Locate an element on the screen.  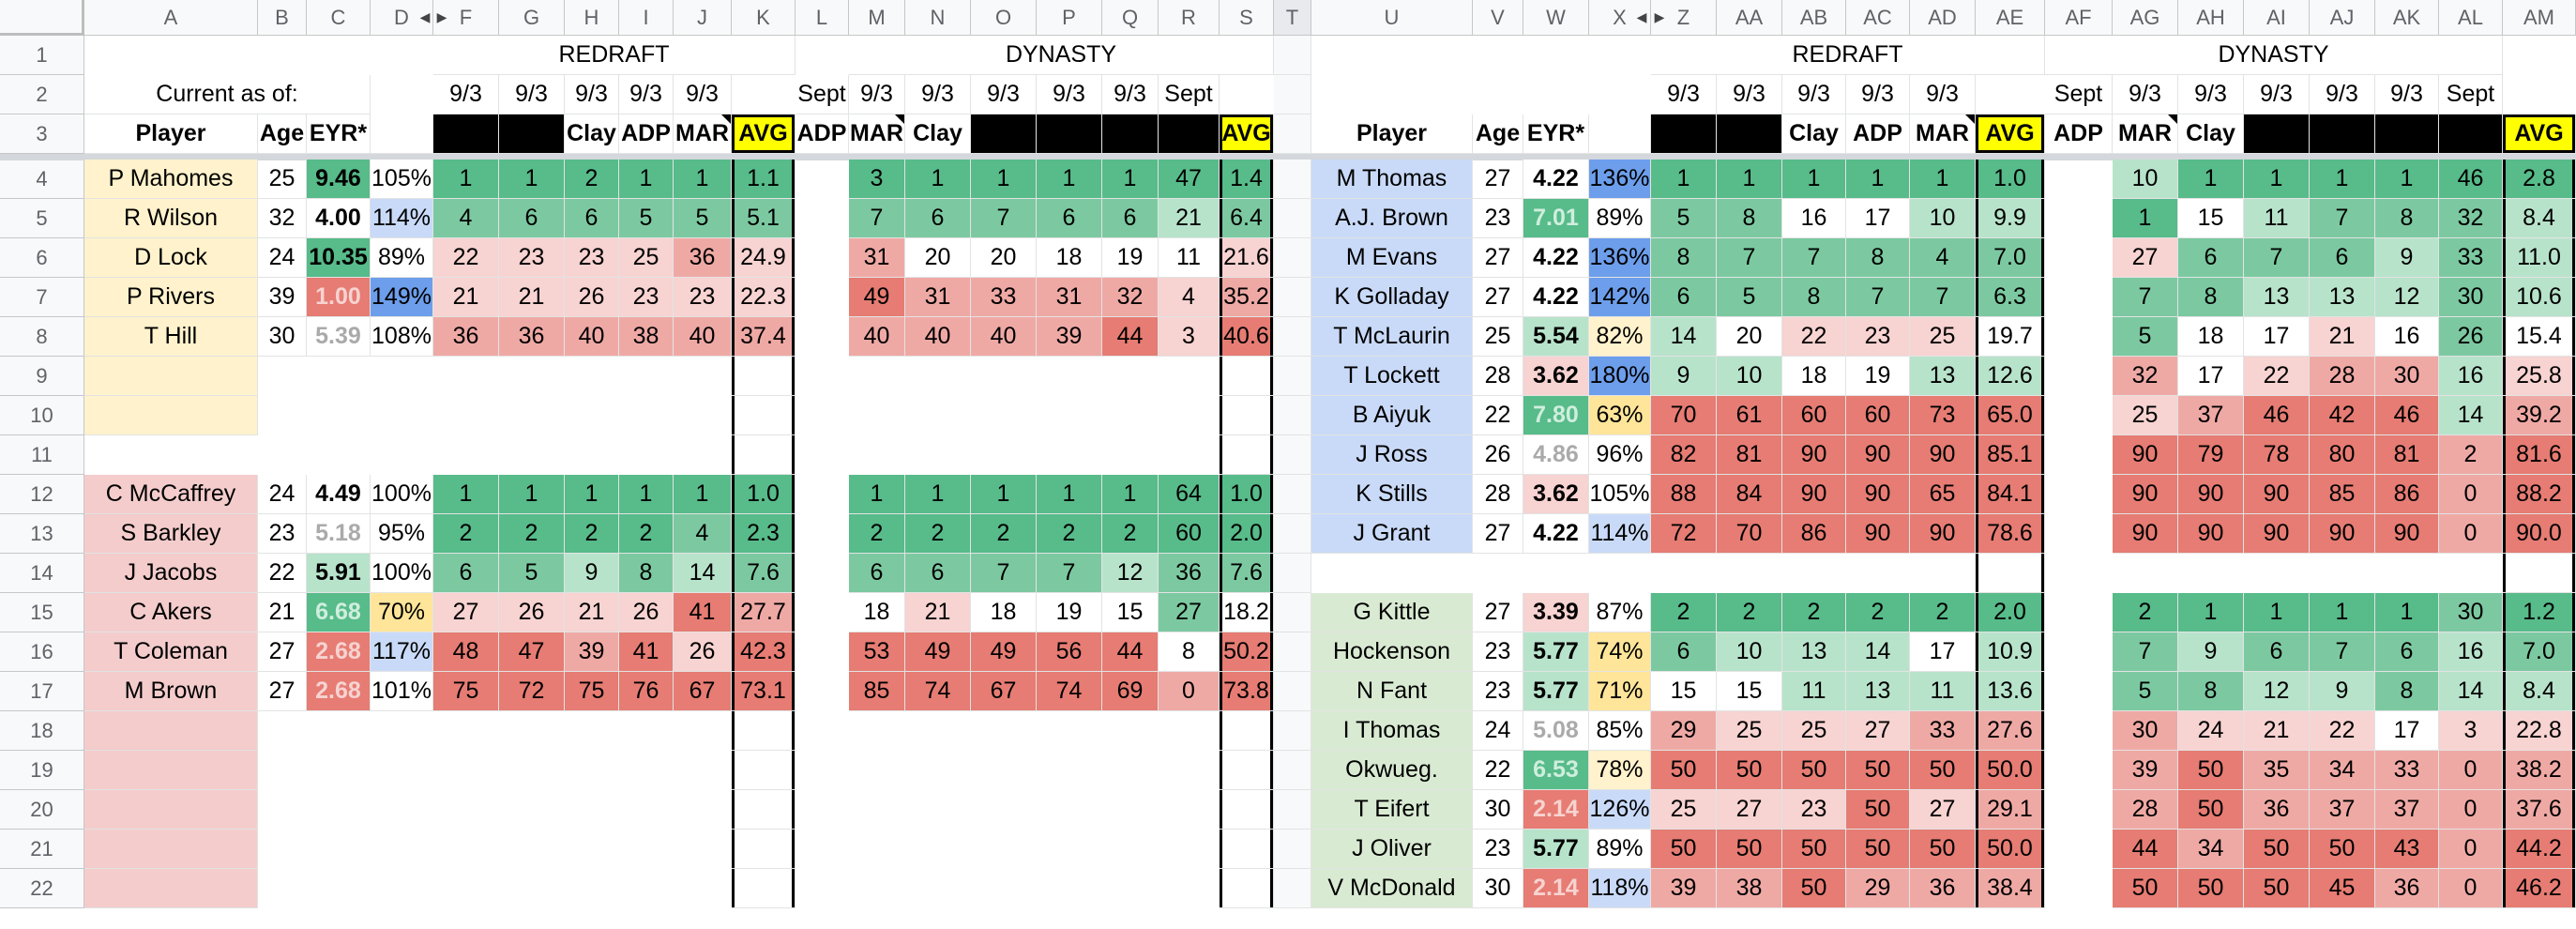
redraft-rank: 60 is located at coordinates (1878, 415).